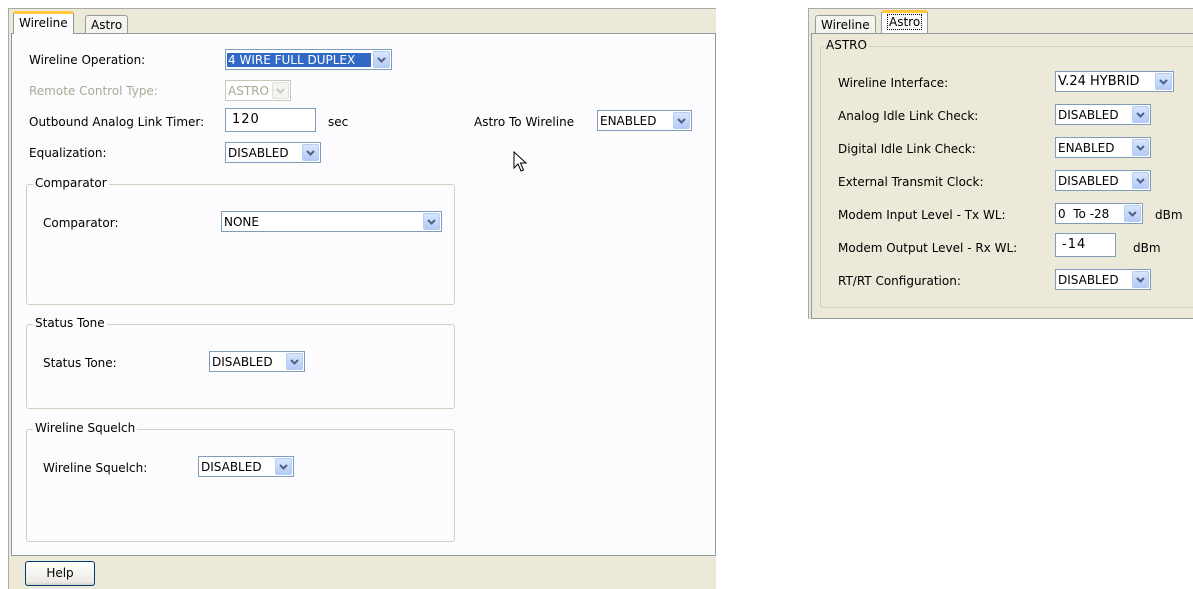 The width and height of the screenshot is (1193, 589). Describe the element at coordinates (87, 60) in the screenshot. I see `wireline-operation-label: Wireline Operation:` at that location.